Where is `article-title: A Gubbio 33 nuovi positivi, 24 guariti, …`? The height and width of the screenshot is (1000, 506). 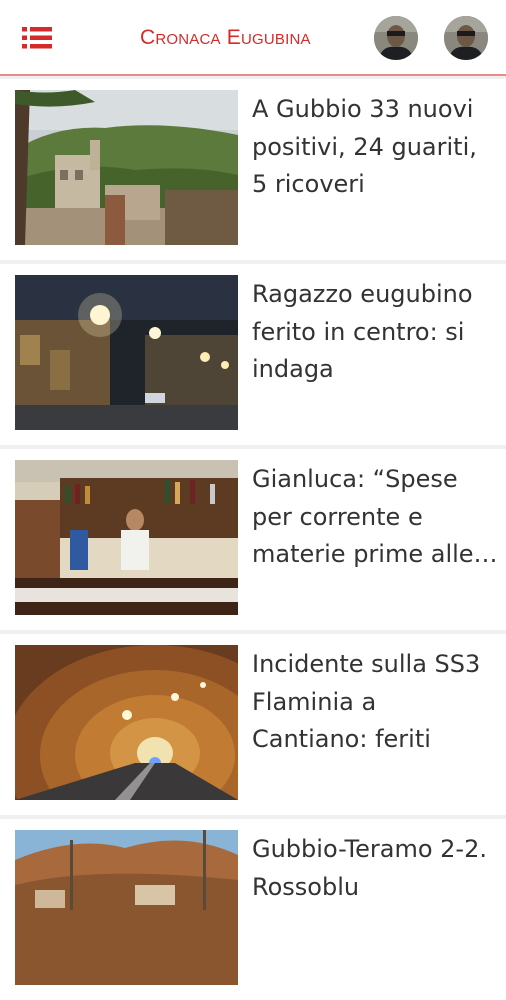
article-title: A Gubbio 33 nuovi positivi, 24 guariti, … is located at coordinates (375, 147).